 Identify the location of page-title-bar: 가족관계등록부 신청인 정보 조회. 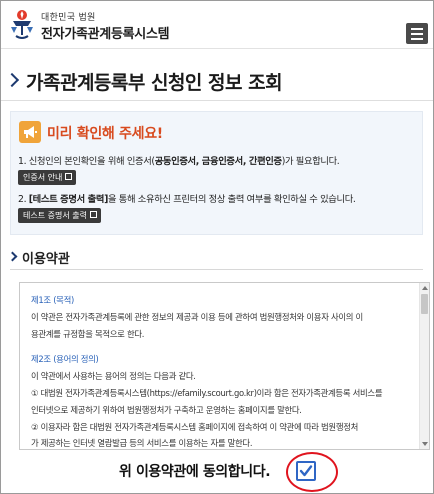
(217, 75).